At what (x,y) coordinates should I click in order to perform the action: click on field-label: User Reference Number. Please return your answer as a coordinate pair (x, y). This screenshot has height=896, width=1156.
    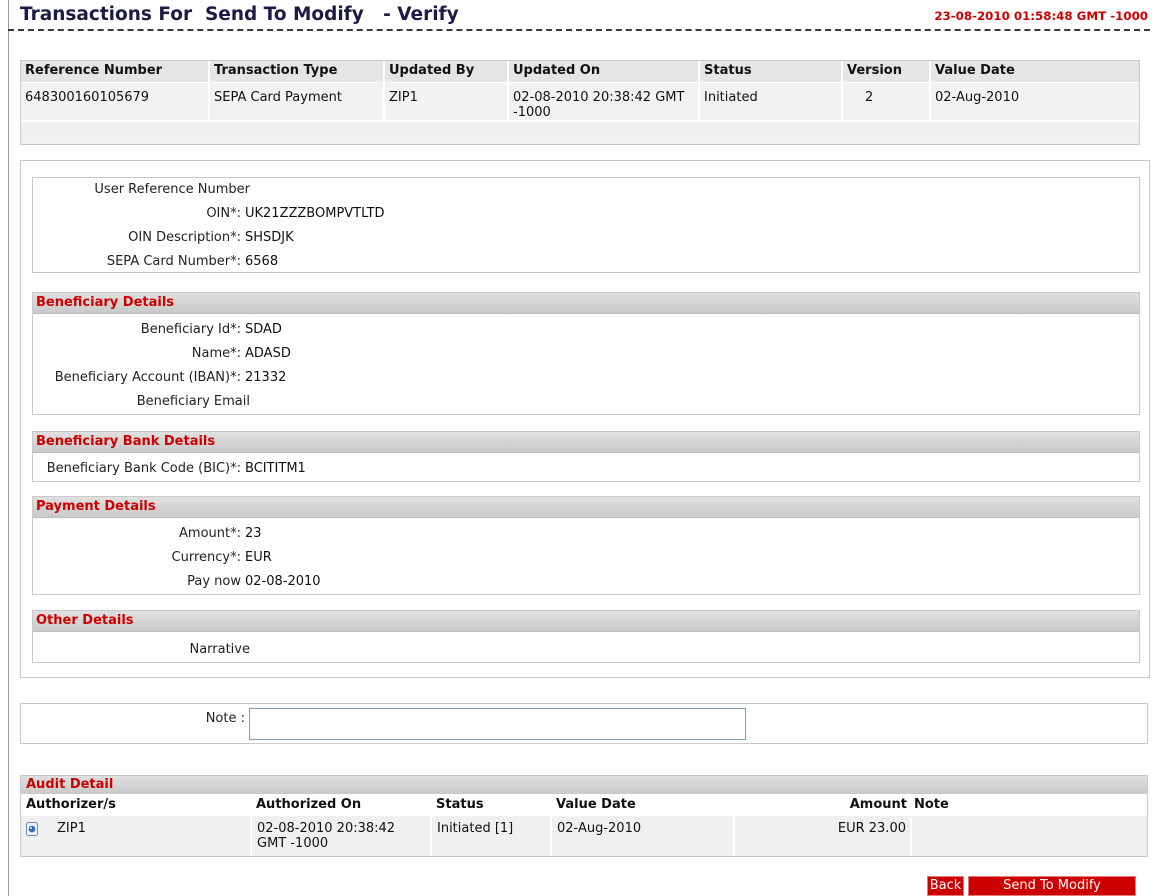
    Looking at the image, I should click on (172, 189).